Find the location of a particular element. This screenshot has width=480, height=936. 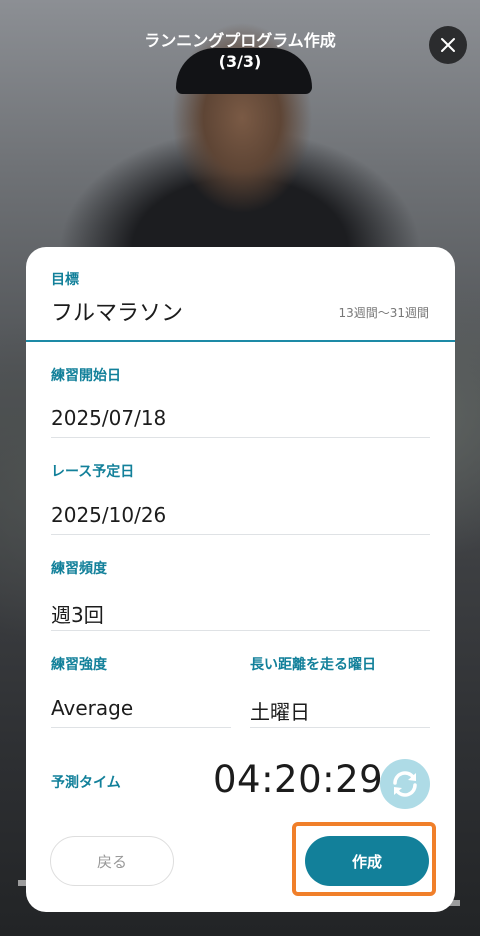

race-date-label: レース予定日 is located at coordinates (93, 472).